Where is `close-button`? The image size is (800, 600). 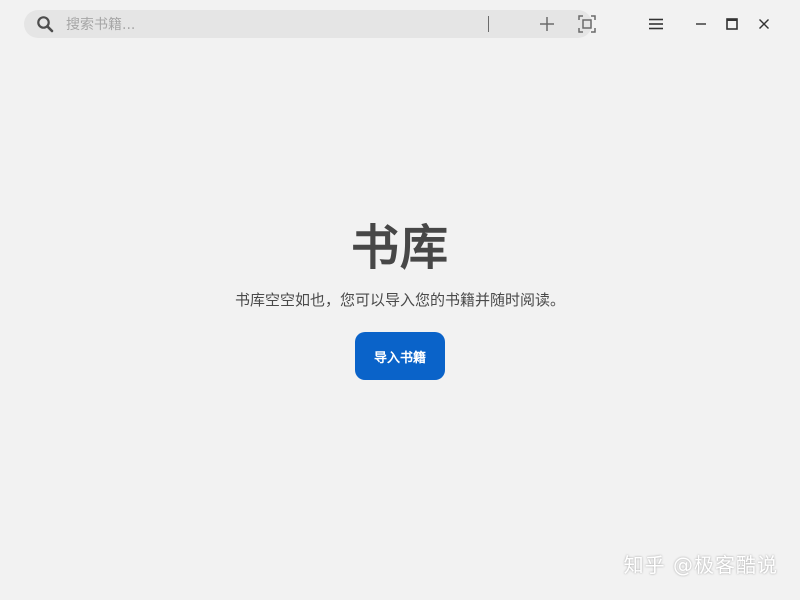
close-button is located at coordinates (764, 24).